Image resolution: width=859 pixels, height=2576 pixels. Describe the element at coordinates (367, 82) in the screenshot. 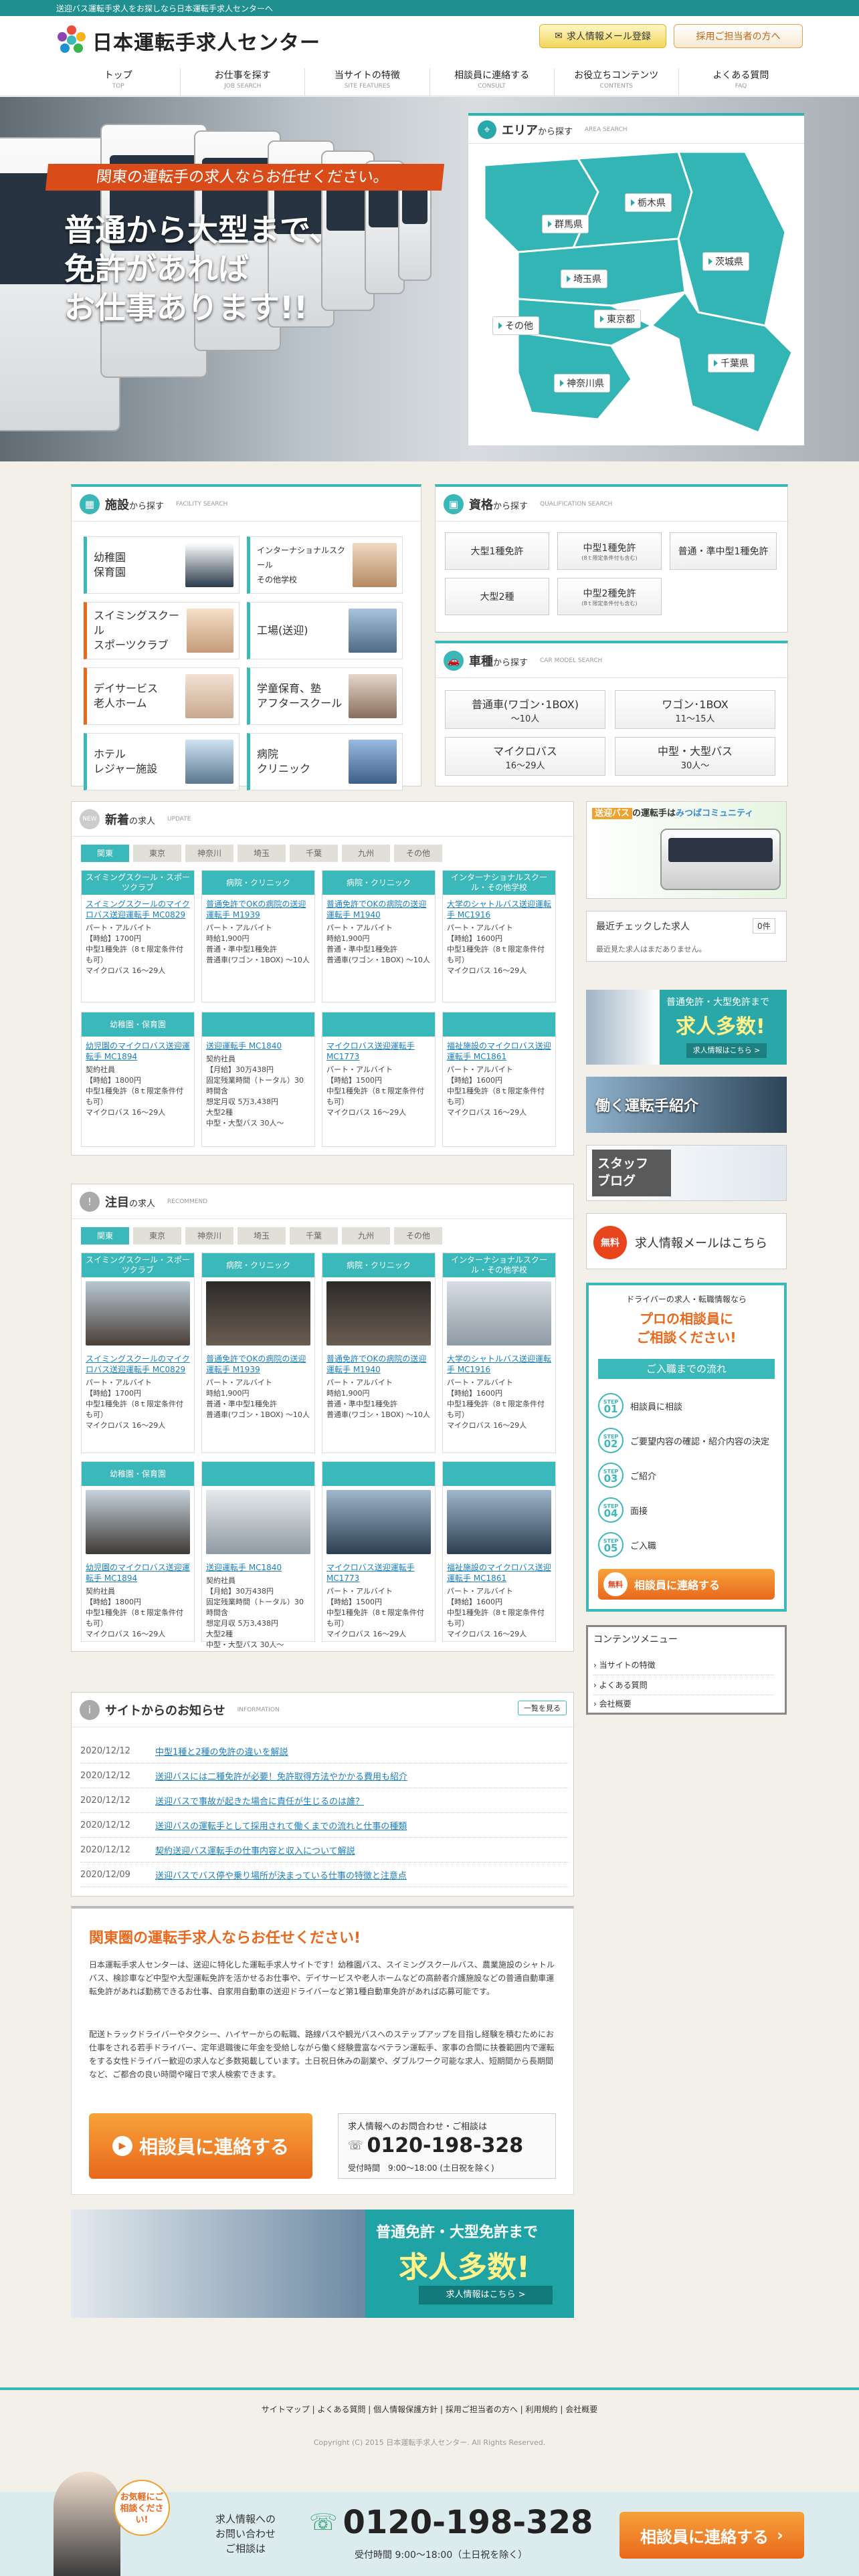

I see `nav-site-features: 当サイトの特徴 SITE FEATURES` at that location.